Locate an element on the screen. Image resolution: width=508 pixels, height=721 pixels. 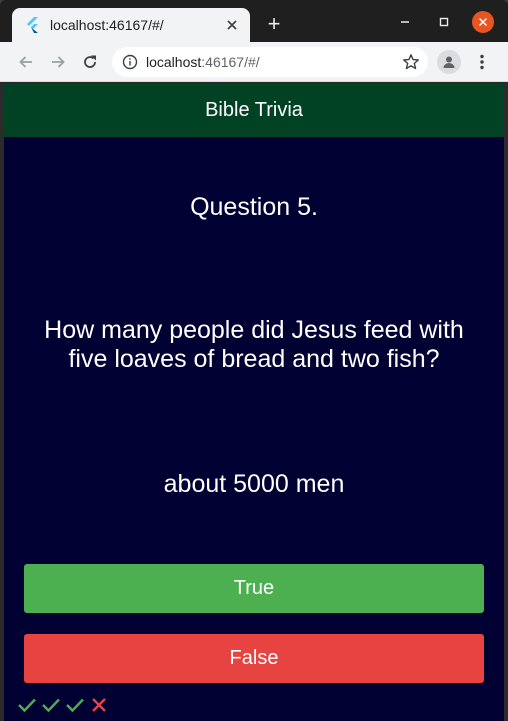
new-tab-button: + is located at coordinates (274, 24).